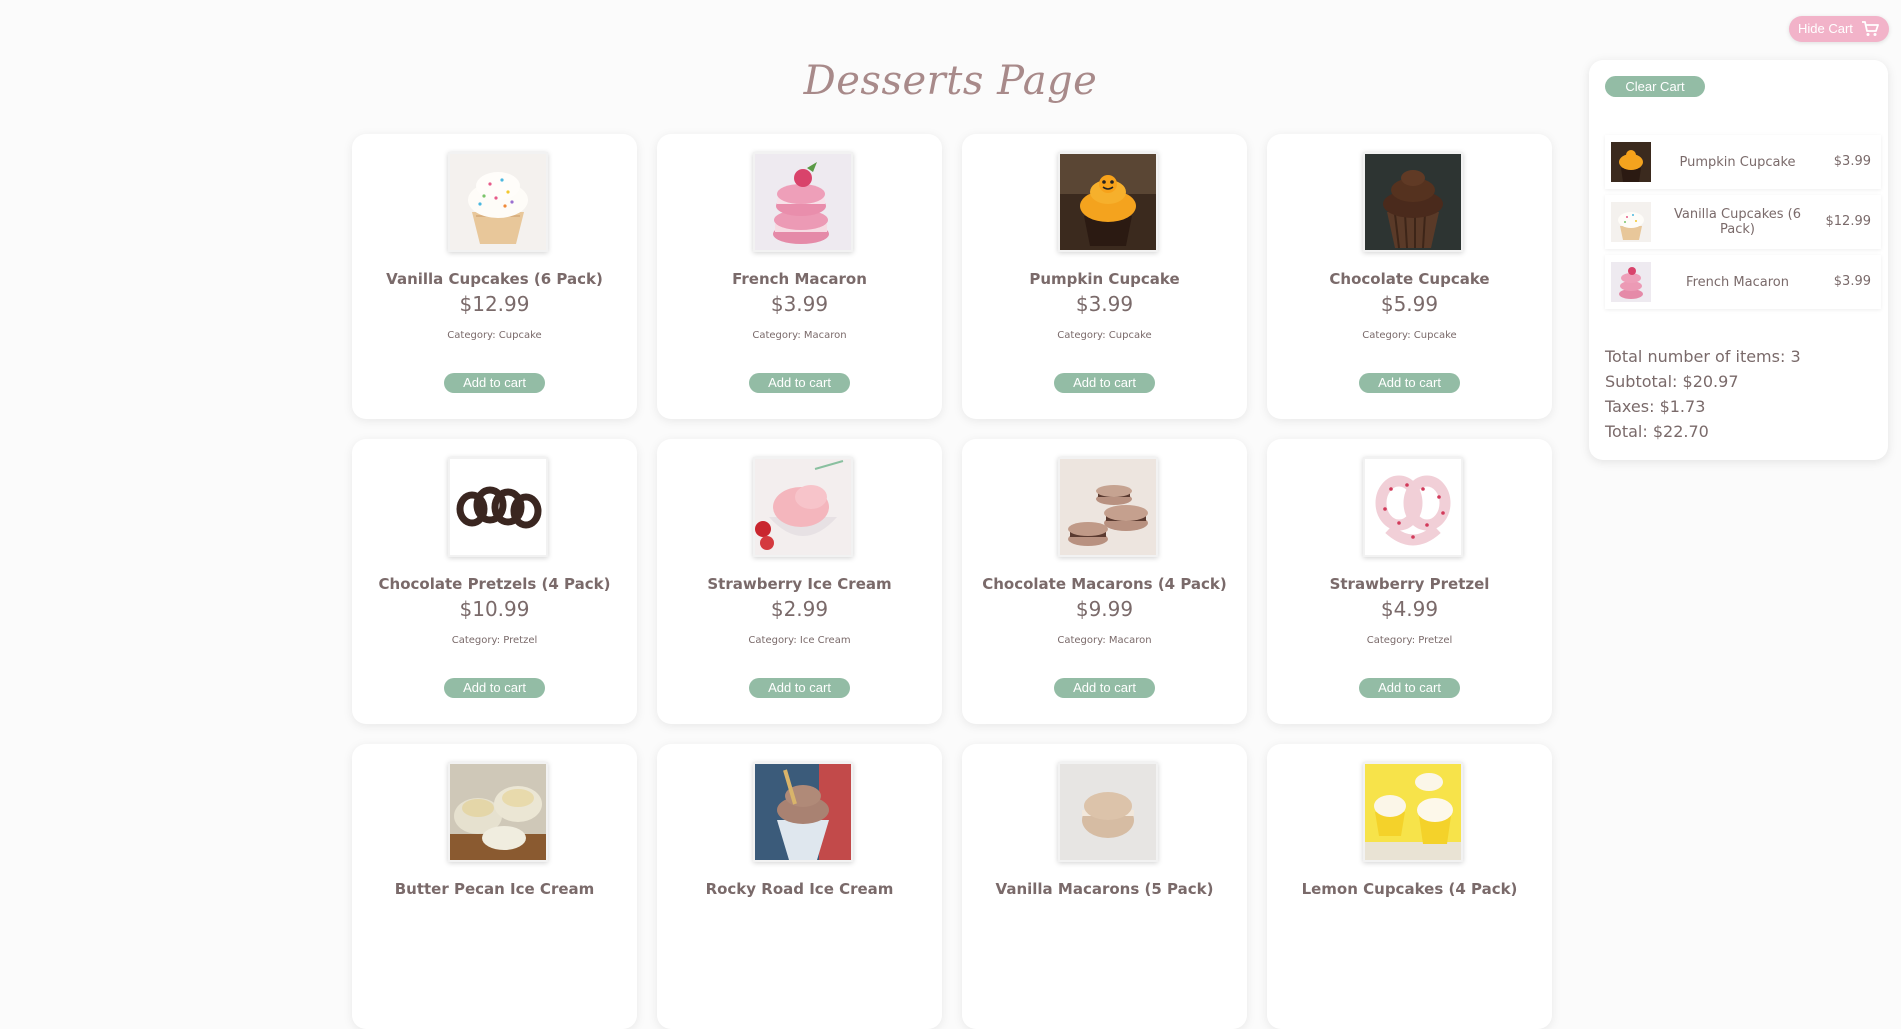  What do you see at coordinates (1672, 381) in the screenshot?
I see `subtotal: Subtotal: $20.97` at bounding box center [1672, 381].